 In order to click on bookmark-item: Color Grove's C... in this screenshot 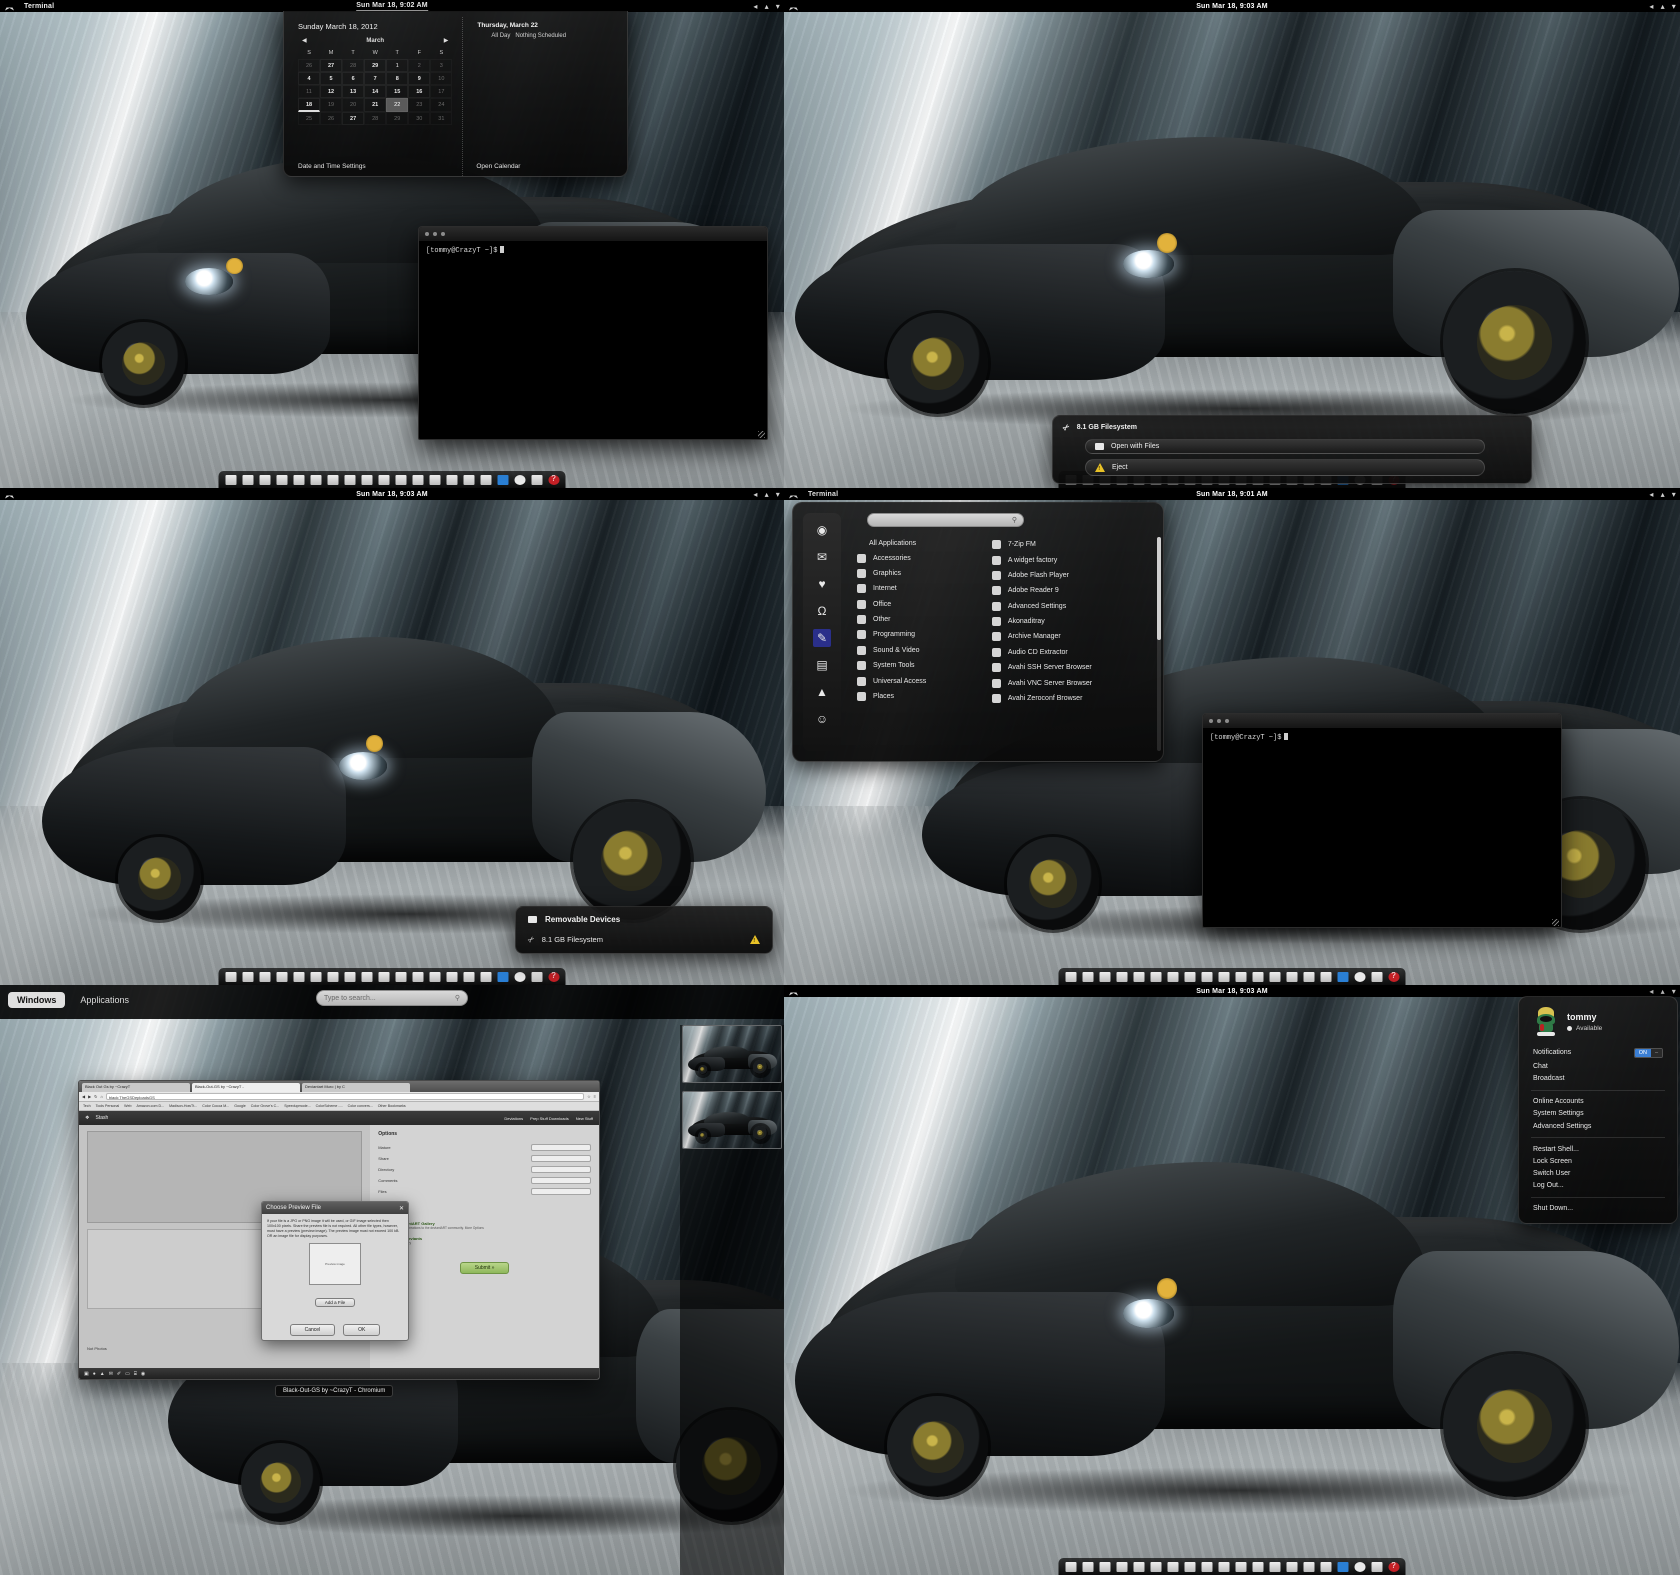, I will do `click(265, 1106)`.